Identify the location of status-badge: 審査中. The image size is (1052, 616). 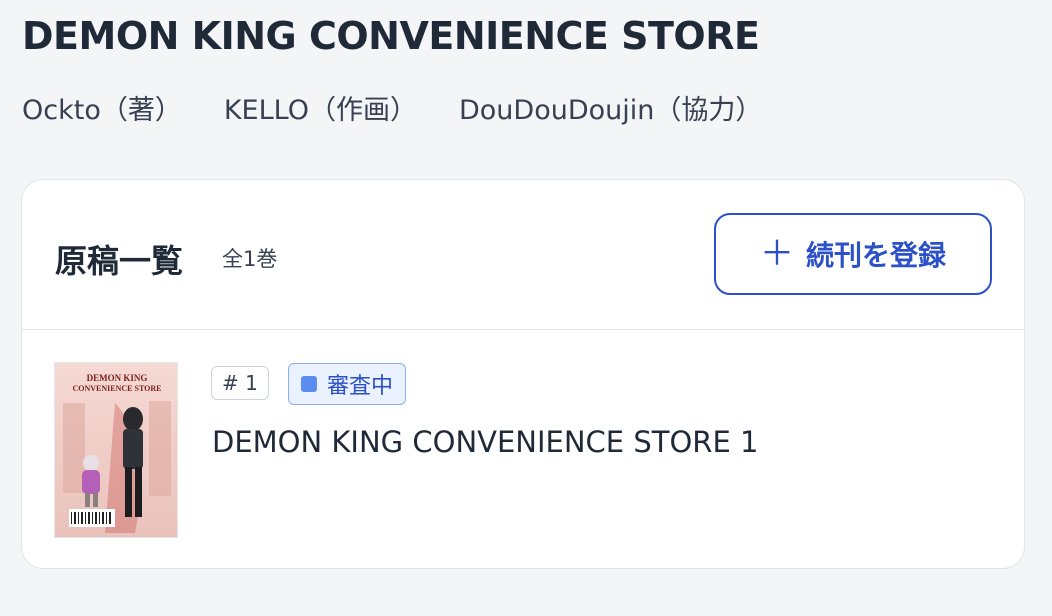
(347, 384).